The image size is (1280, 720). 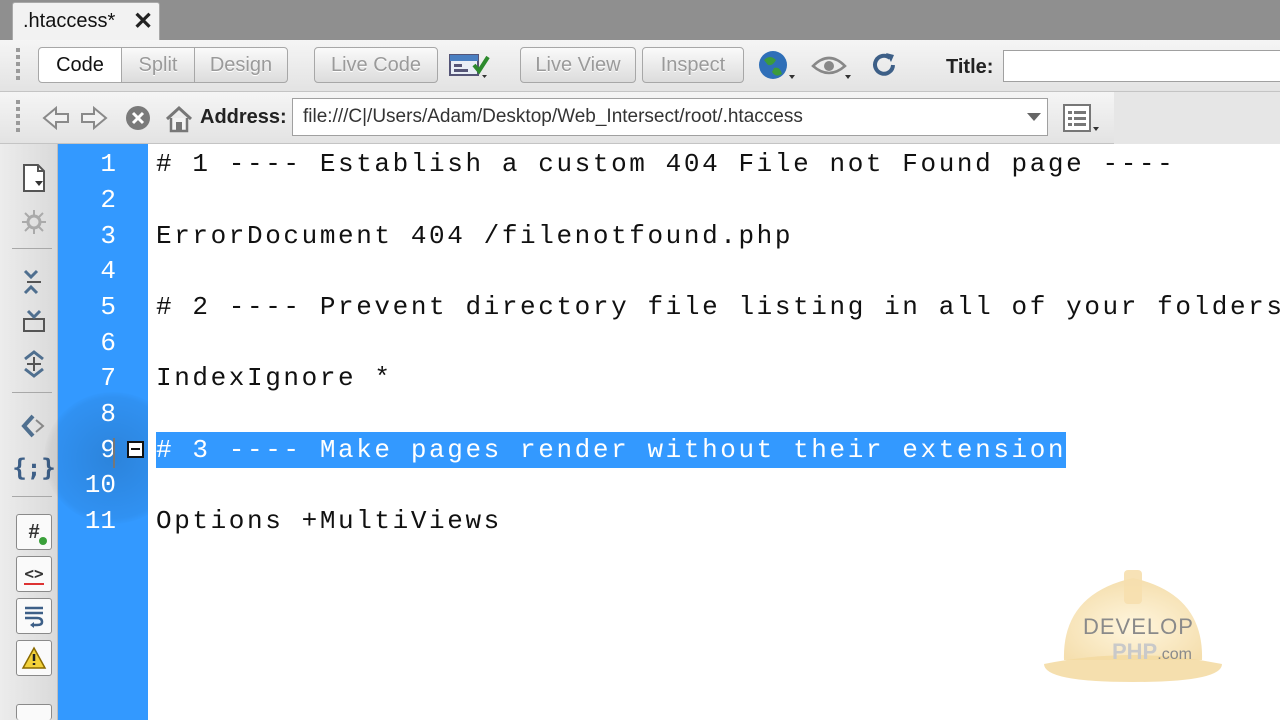 I want to click on code-view-button: Code, so click(x=80, y=65).